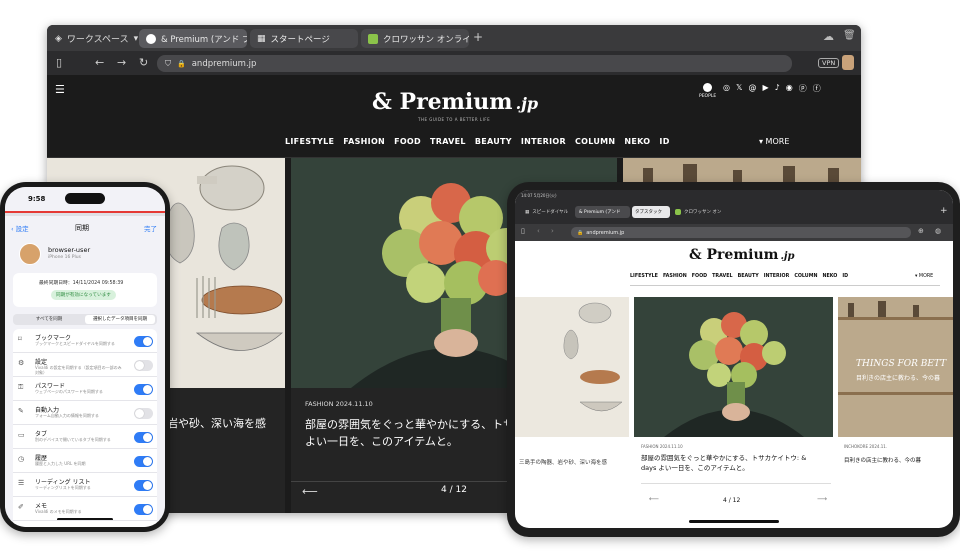 The height and width of the screenshot is (560, 960). I want to click on workspace-switcher: ◈ ワークスペース ▾, so click(96, 39).